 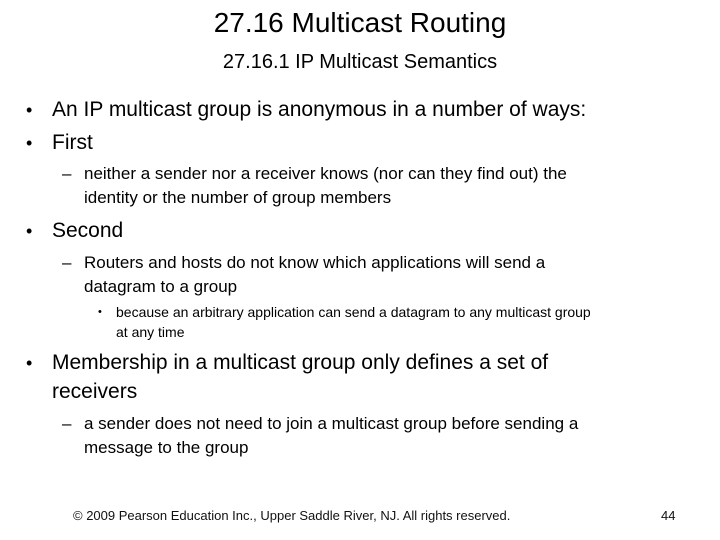 What do you see at coordinates (88, 230) in the screenshot?
I see `bullet-text: Second` at bounding box center [88, 230].